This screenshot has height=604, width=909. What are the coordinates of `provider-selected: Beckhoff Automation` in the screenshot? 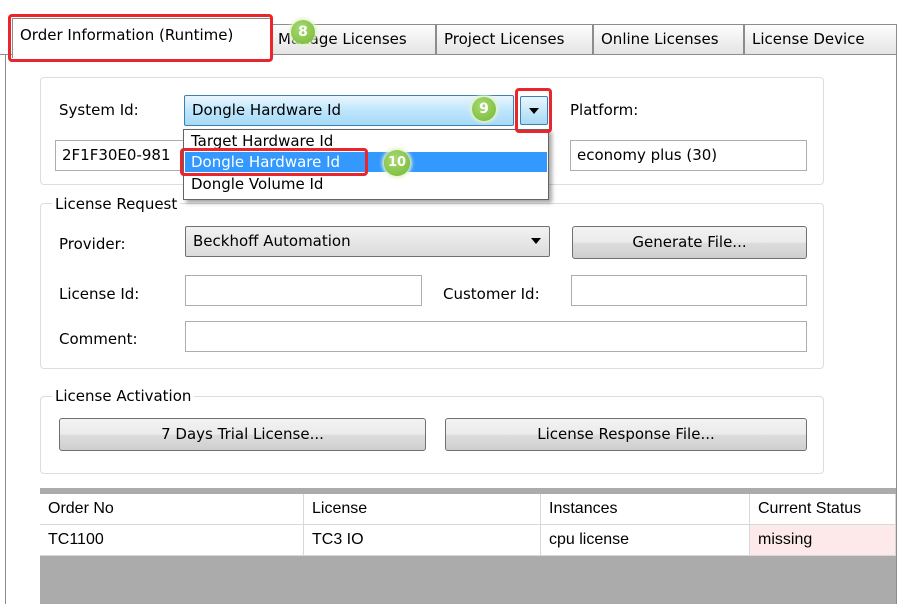 It's located at (272, 241).